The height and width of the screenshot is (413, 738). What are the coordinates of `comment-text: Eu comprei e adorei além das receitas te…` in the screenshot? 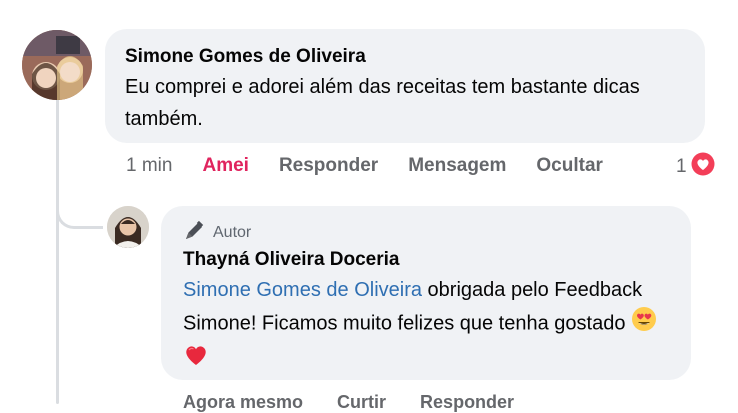 It's located at (382, 103).